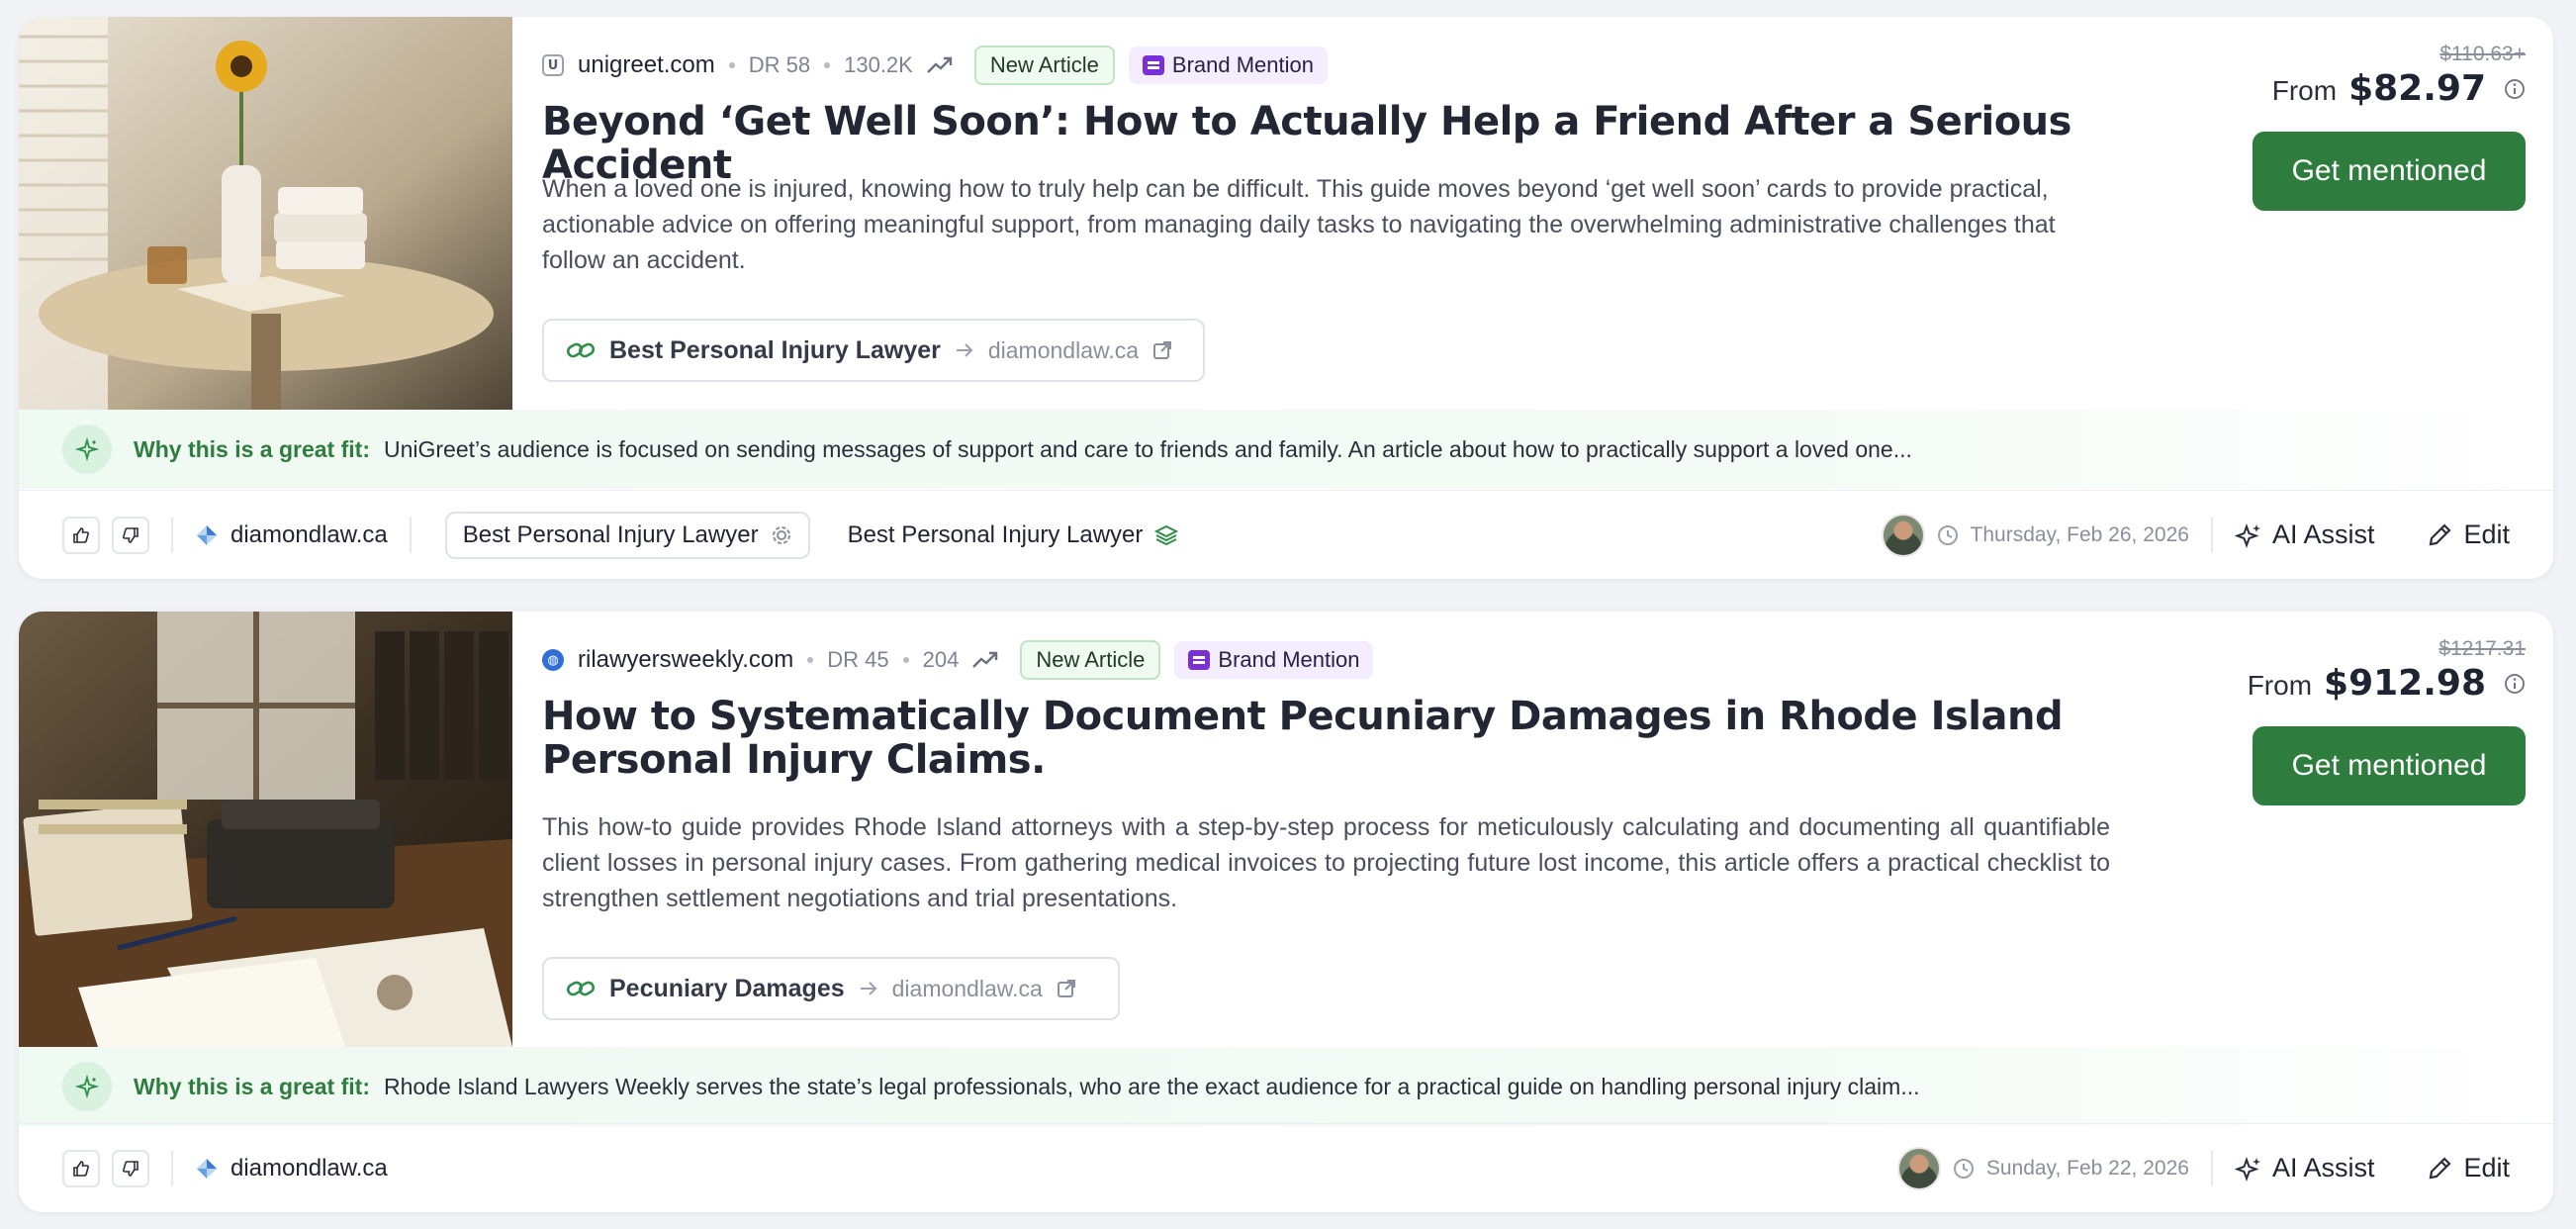 The width and height of the screenshot is (2576, 1229). I want to click on site-favicon: U, so click(553, 65).